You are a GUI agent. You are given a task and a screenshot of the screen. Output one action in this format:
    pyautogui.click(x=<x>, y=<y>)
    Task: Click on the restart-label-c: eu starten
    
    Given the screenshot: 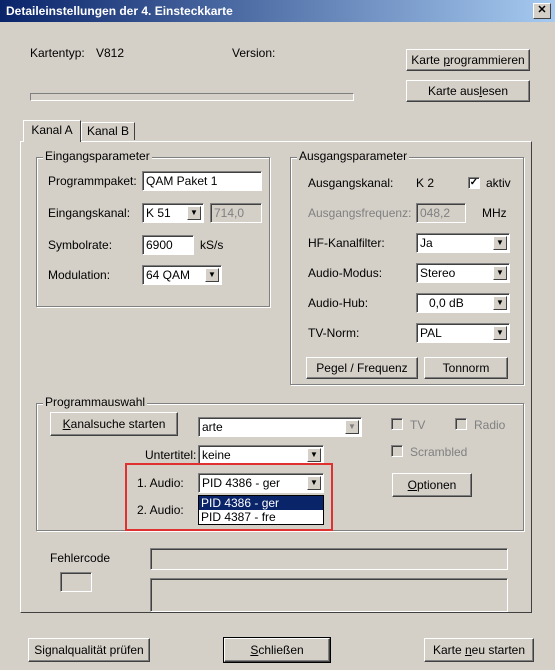 What is the action you would take?
    pyautogui.click(x=498, y=650)
    